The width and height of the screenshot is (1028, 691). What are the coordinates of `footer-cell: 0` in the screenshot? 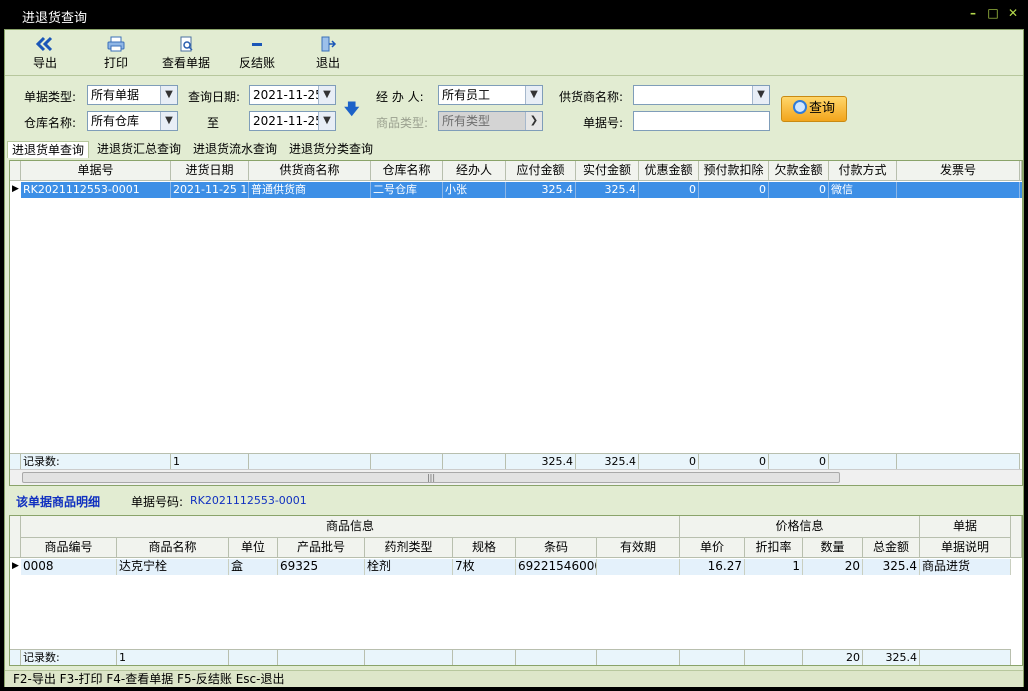 It's located at (799, 461).